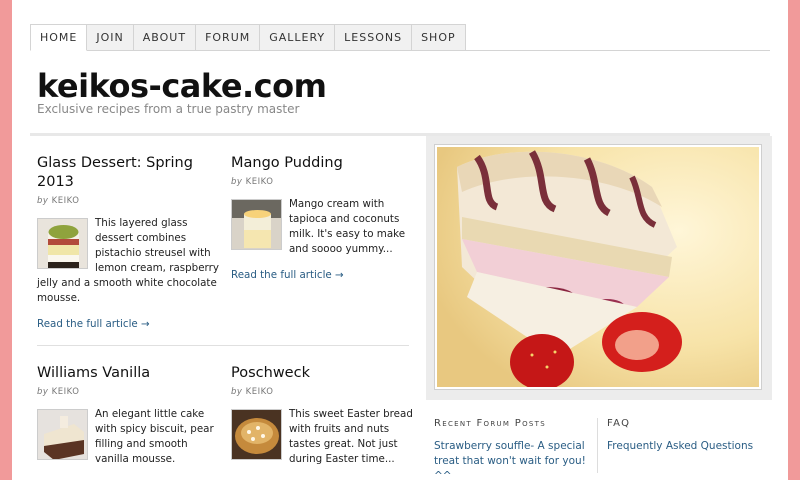  I want to click on nav-divider, so click(600, 50).